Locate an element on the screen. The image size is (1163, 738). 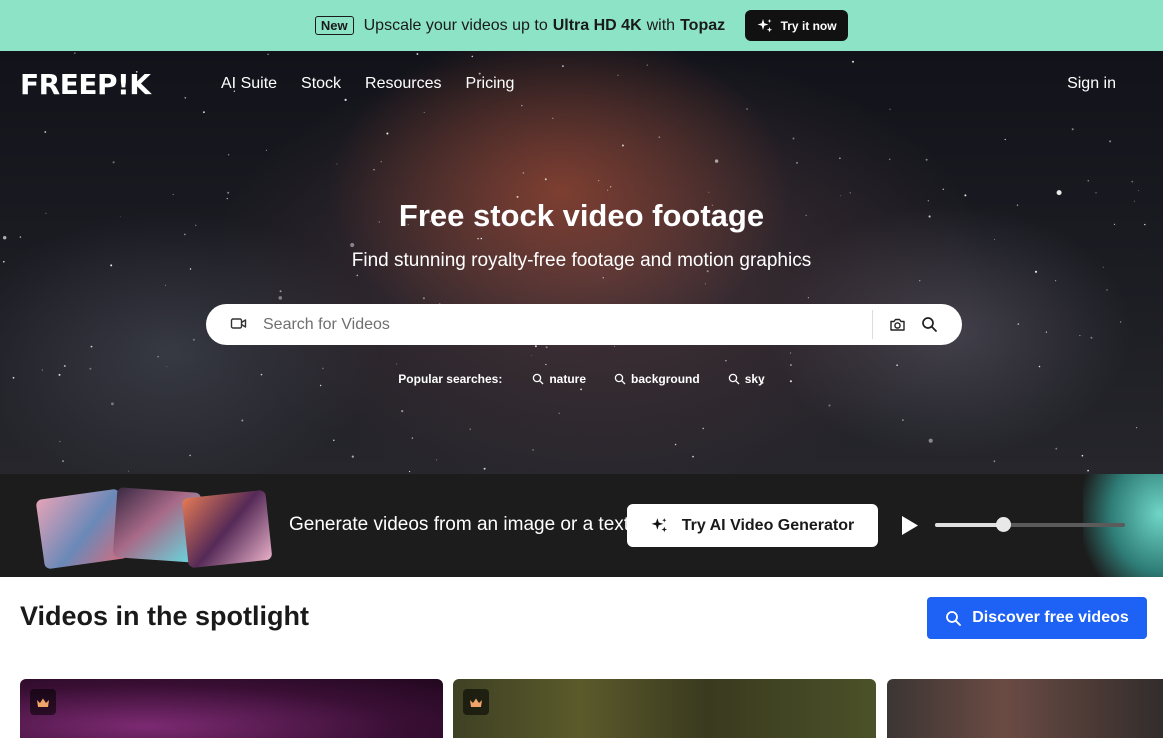
popular-tag-nature: nature is located at coordinates (559, 379).